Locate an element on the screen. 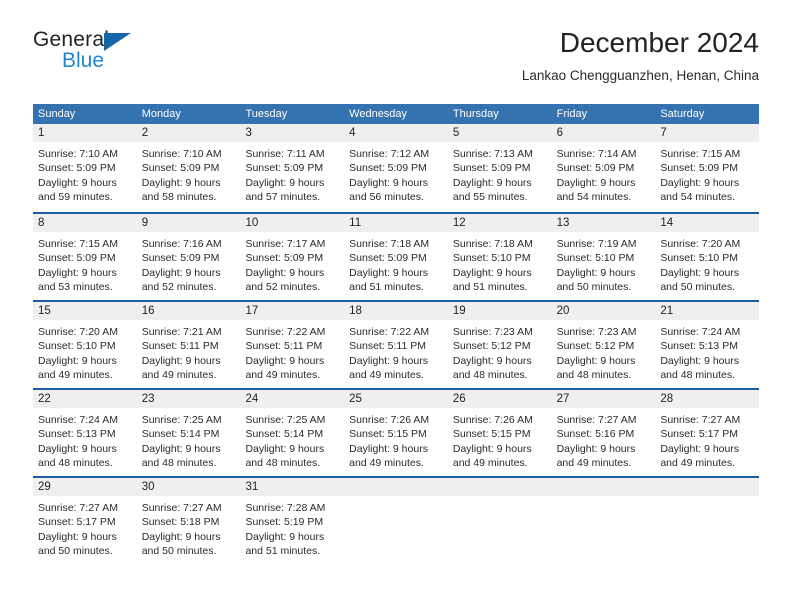  day-number: 17 is located at coordinates (292, 311).